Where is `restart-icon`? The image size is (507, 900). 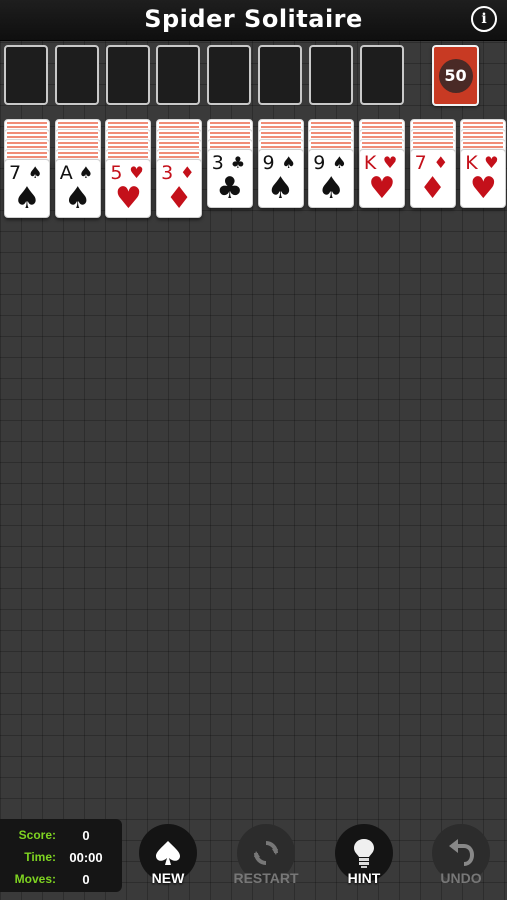
restart-icon is located at coordinates (266, 853).